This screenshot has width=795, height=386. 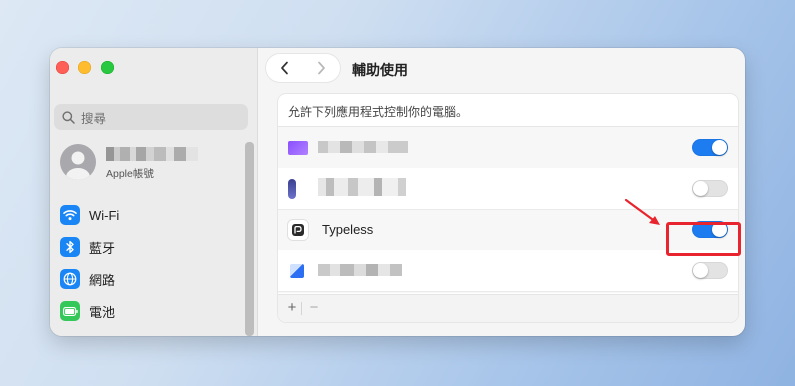 What do you see at coordinates (62, 67) in the screenshot?
I see `close-window-button` at bounding box center [62, 67].